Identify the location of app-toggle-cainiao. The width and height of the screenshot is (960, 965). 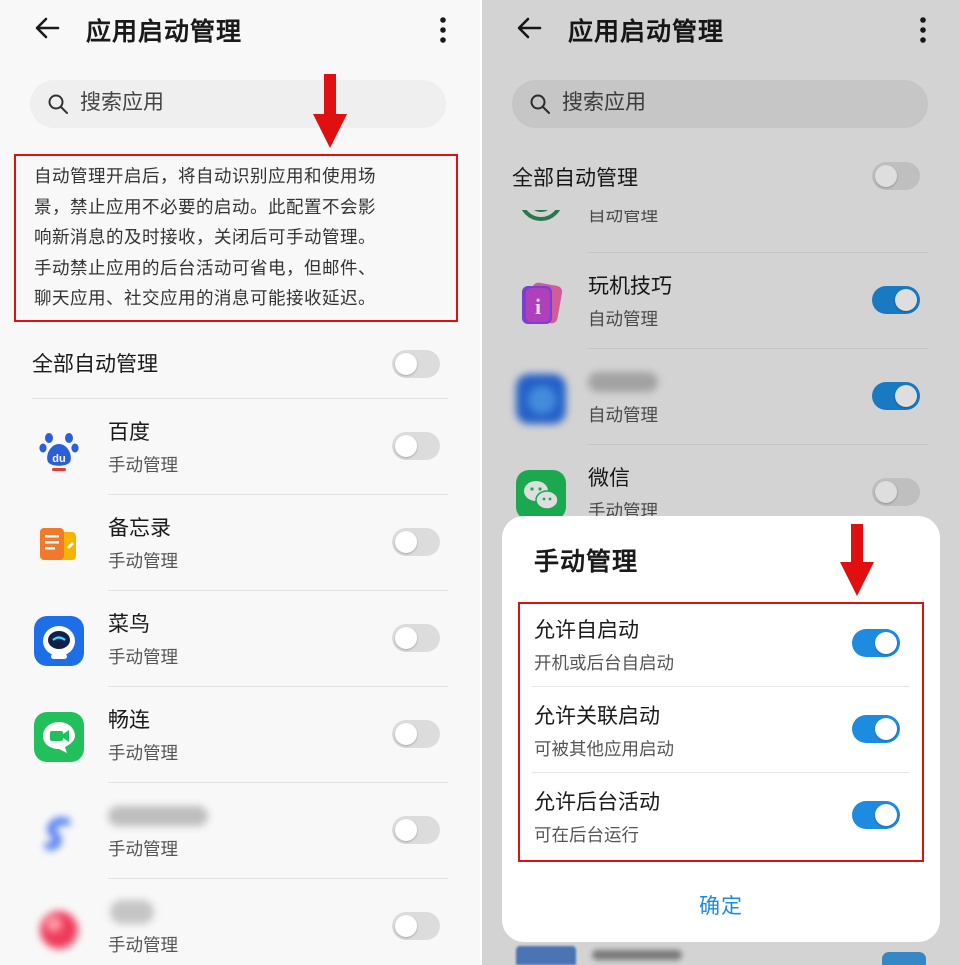
(416, 638).